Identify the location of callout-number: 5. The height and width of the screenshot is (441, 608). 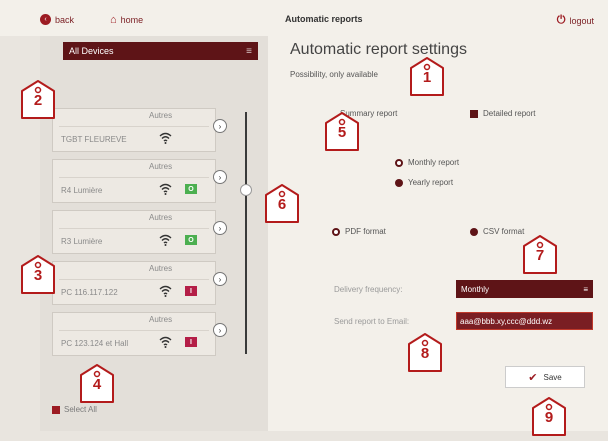
(342, 132).